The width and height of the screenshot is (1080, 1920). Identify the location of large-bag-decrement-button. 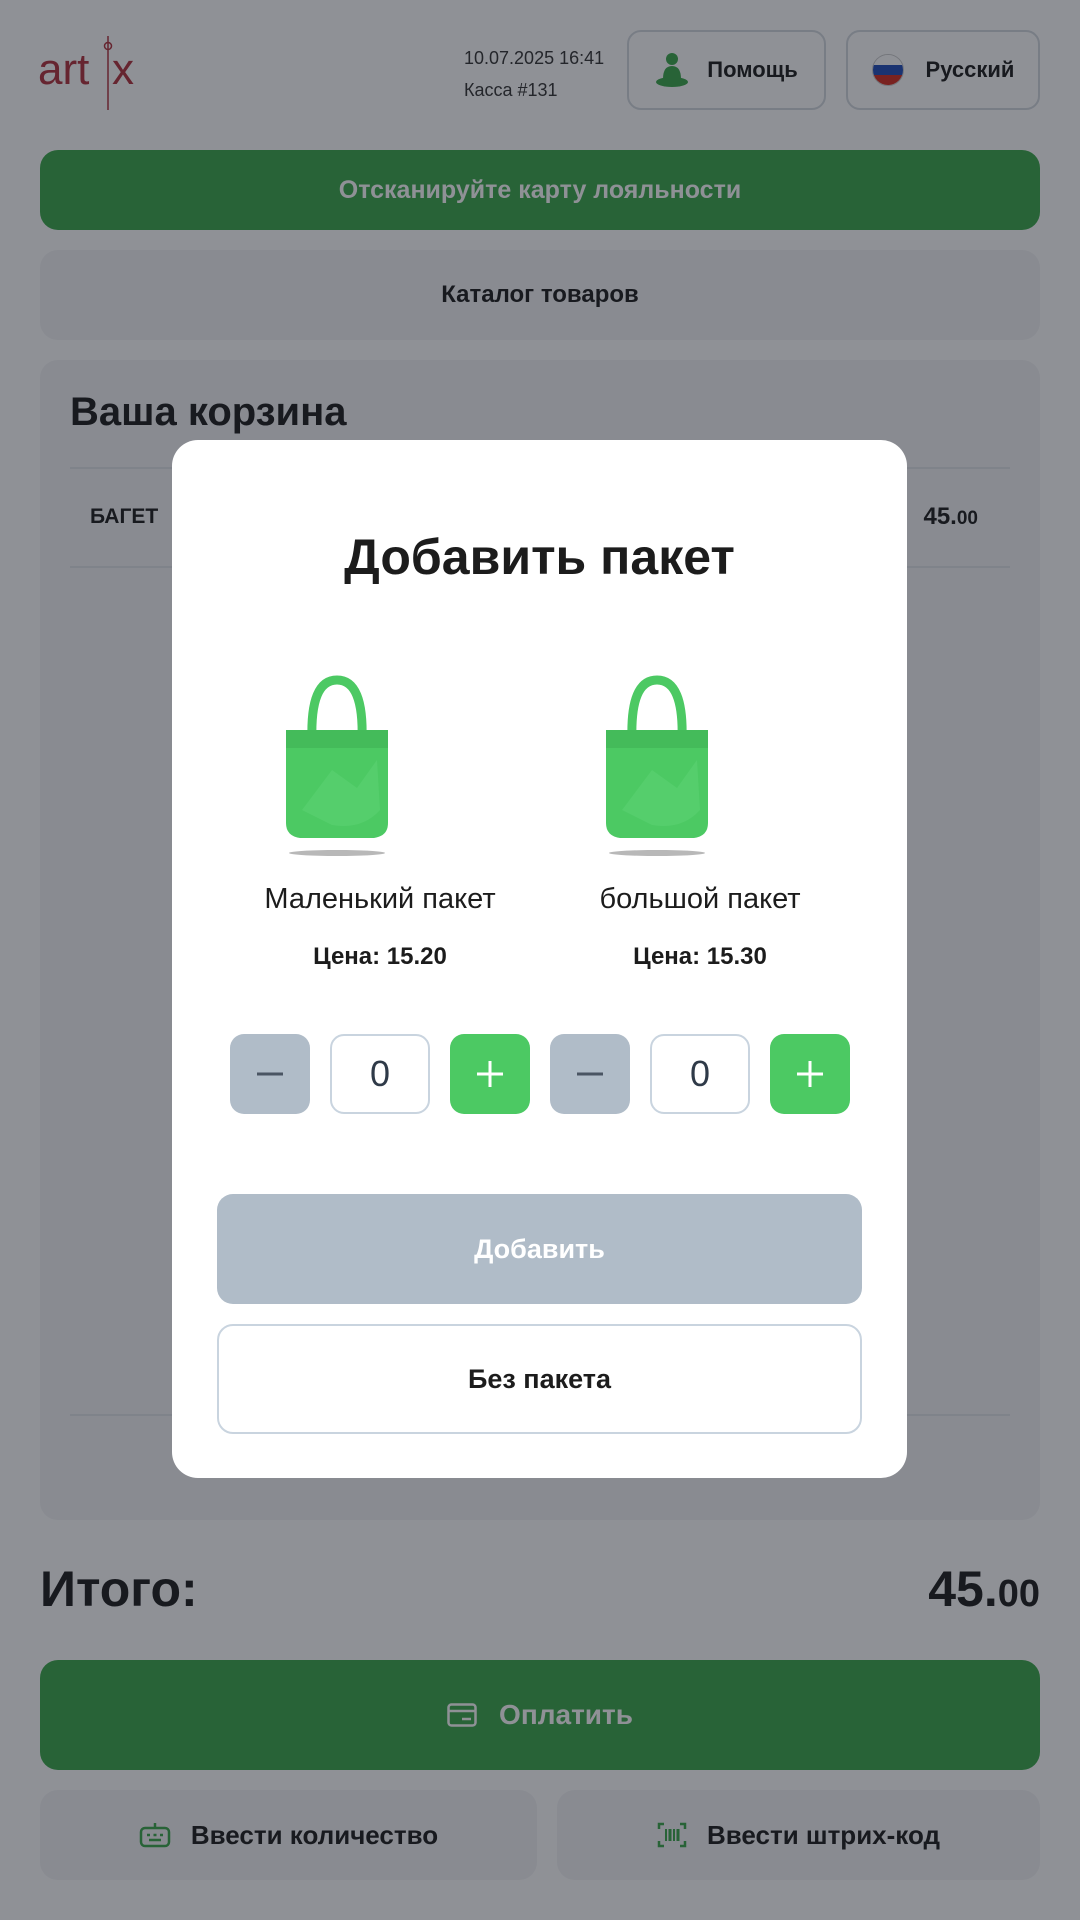
(590, 1074).